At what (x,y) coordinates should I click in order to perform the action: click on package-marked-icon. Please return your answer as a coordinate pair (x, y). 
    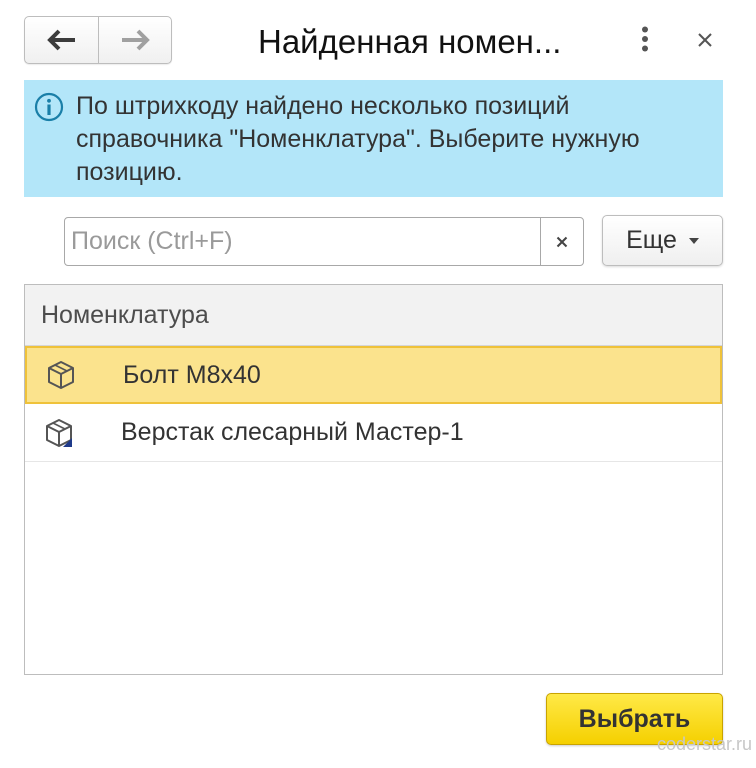
    Looking at the image, I should click on (59, 432).